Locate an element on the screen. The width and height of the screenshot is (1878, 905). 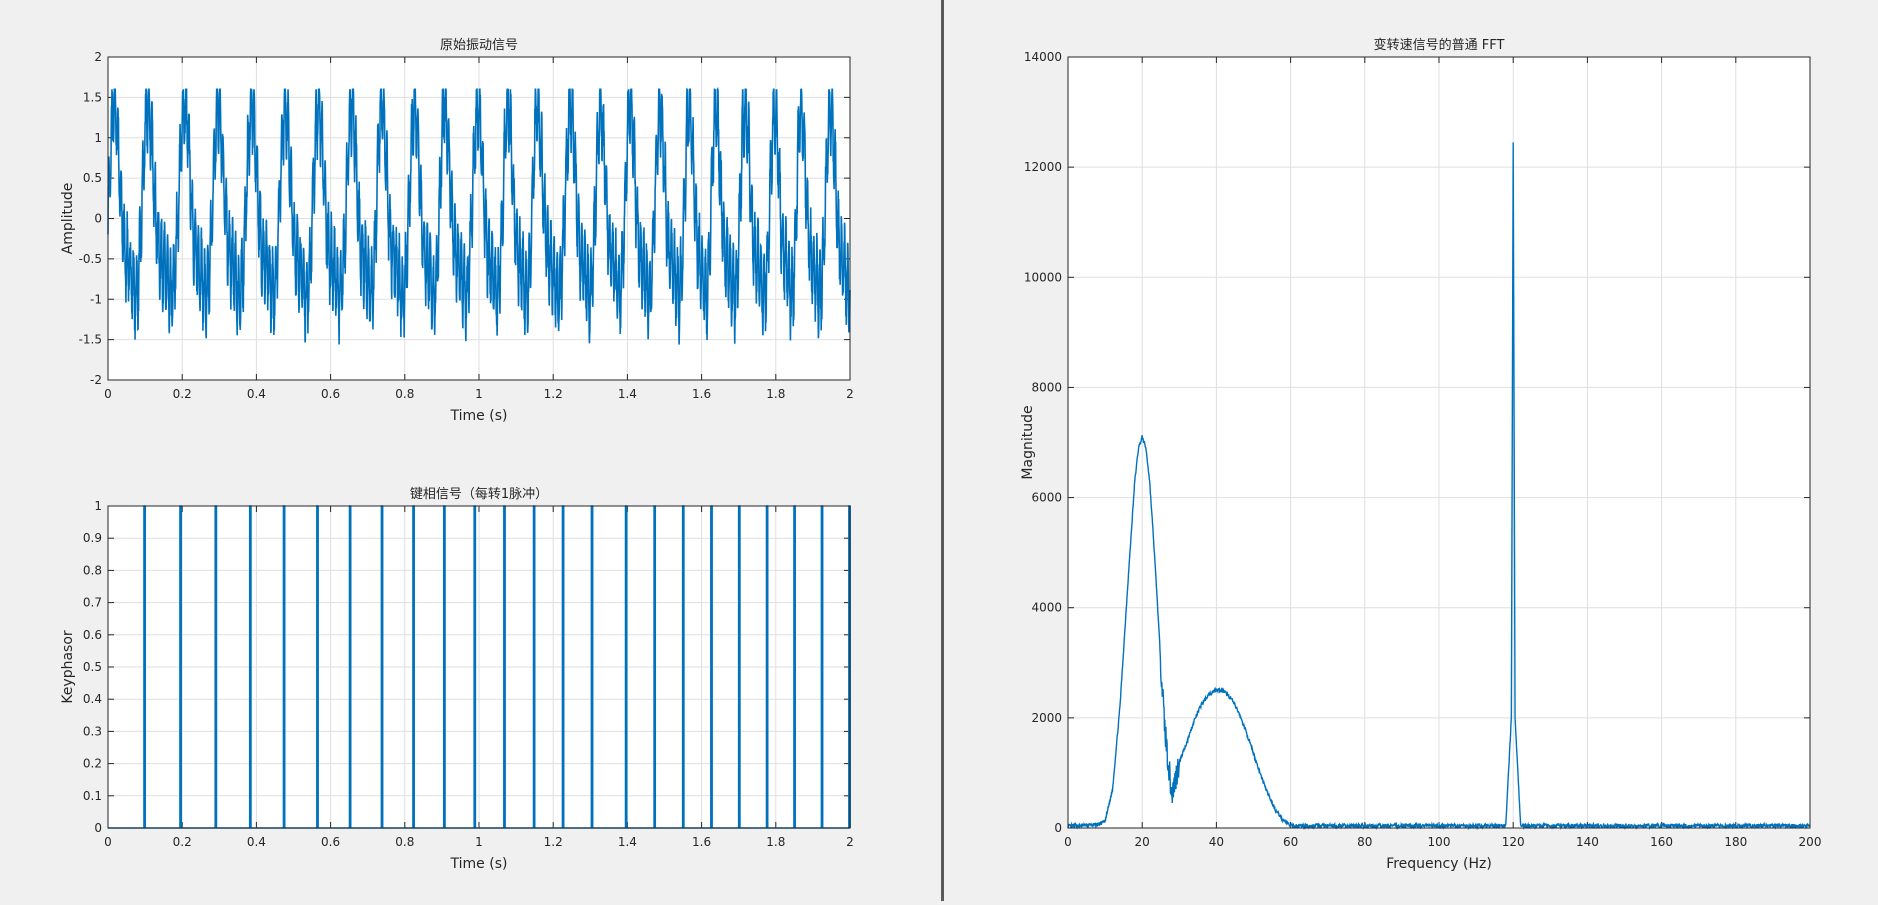
fft-x-tick-label: 60 is located at coordinates (1290, 842).